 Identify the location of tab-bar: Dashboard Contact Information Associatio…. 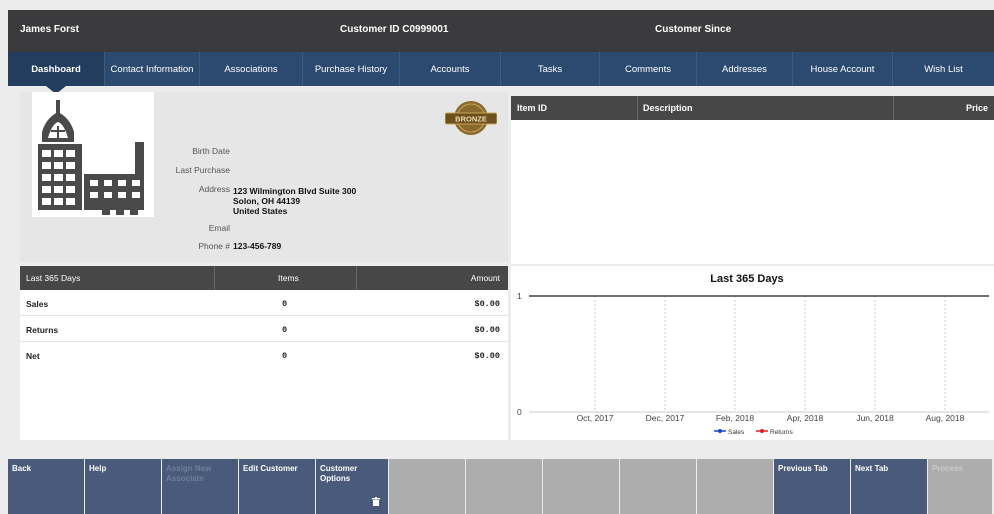
(501, 73).